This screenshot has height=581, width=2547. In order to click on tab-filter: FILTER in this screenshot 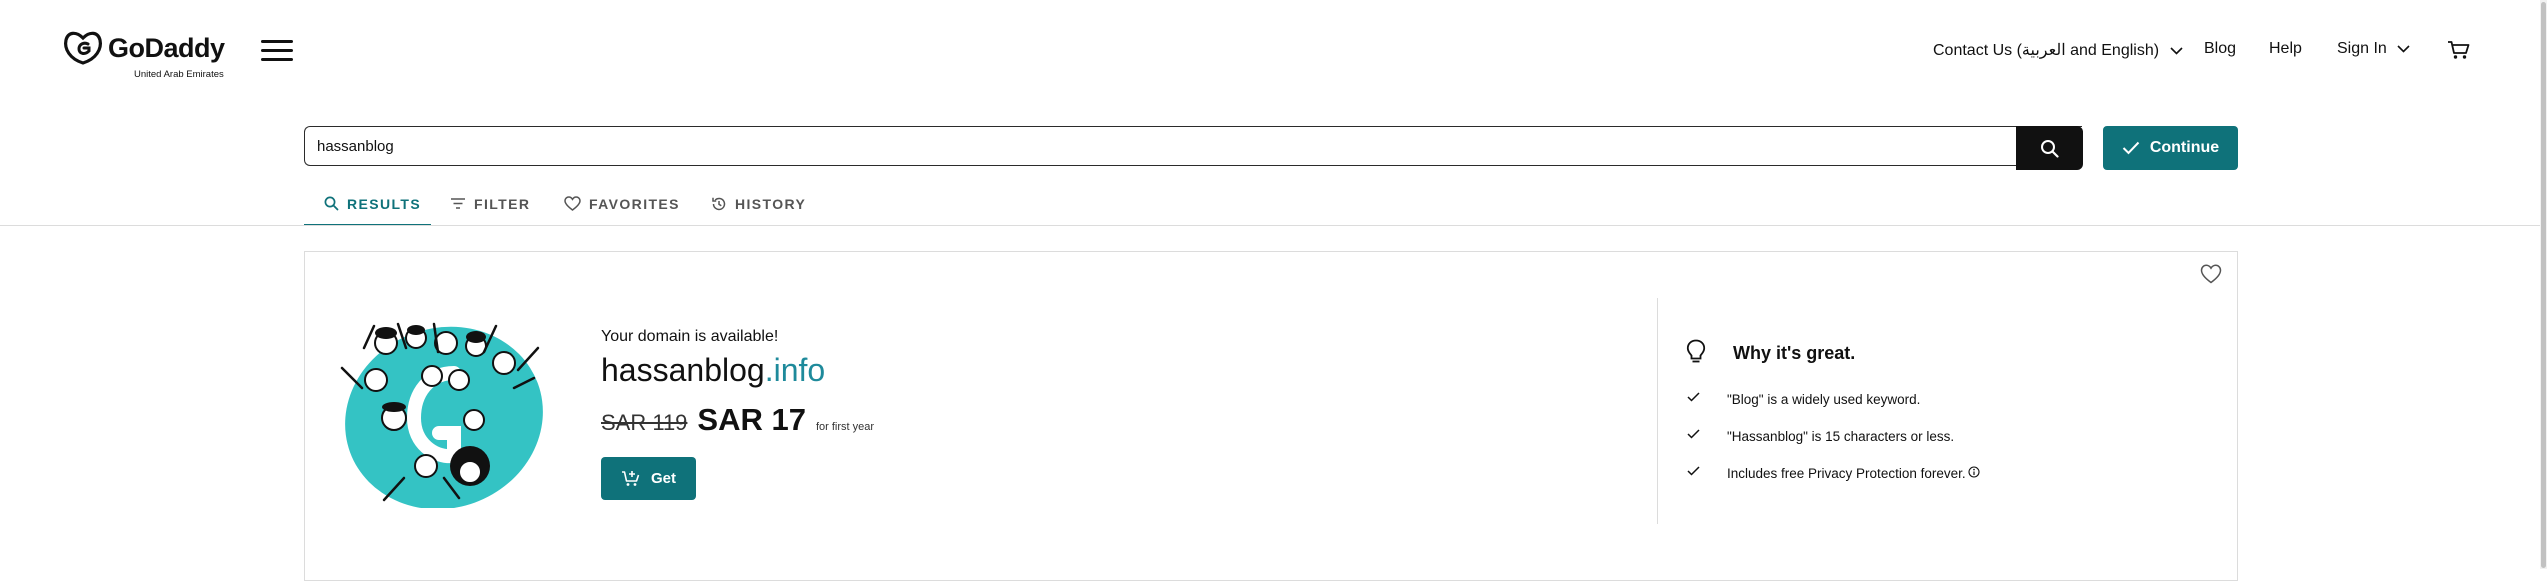, I will do `click(490, 203)`.